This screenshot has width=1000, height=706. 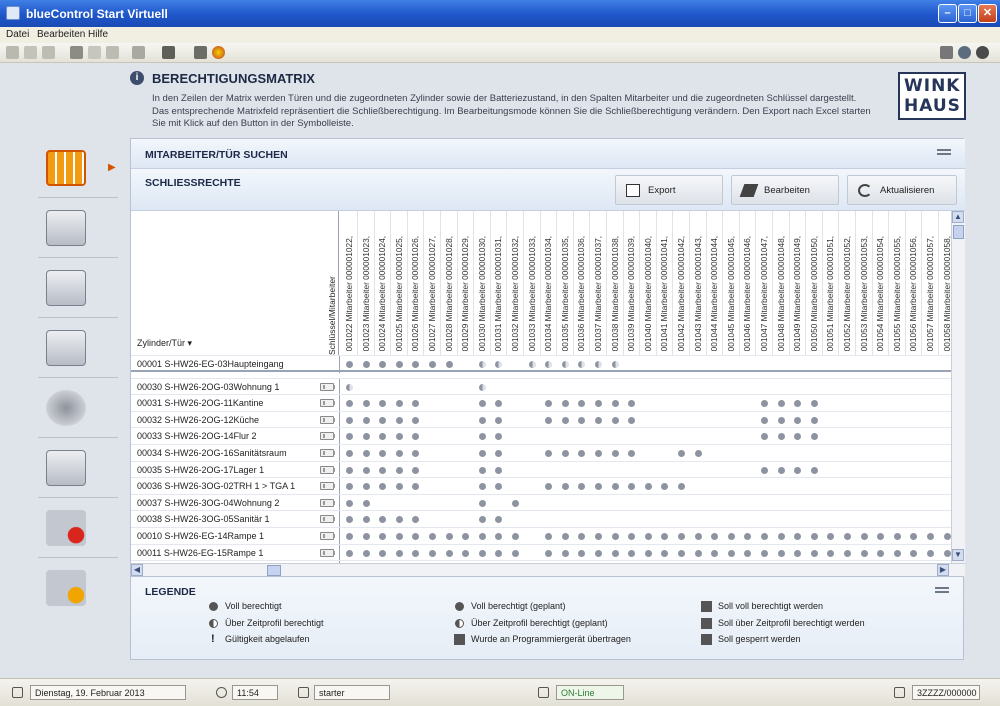 I want to click on row-header-label: Zylinder/Tür ▾, so click(x=164, y=343).